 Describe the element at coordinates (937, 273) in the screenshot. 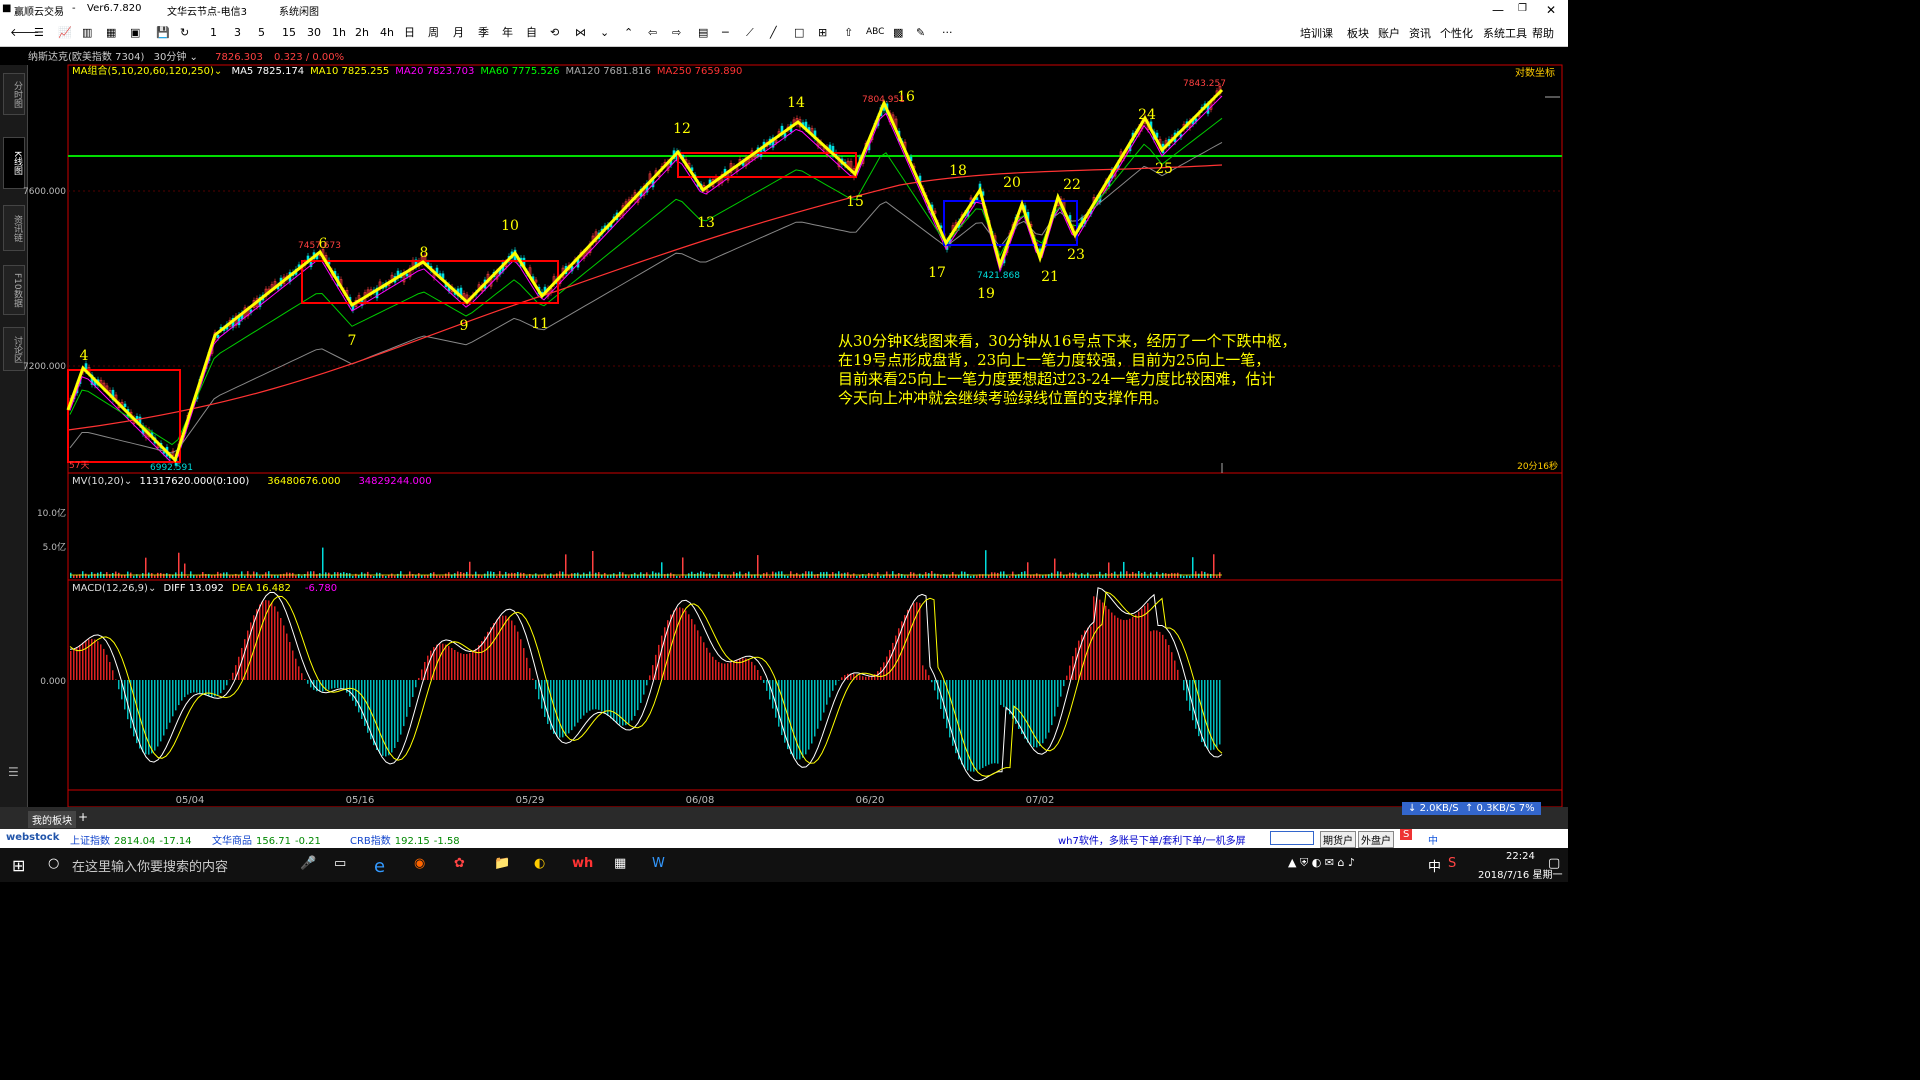

I see `point-label-17: 17` at that location.